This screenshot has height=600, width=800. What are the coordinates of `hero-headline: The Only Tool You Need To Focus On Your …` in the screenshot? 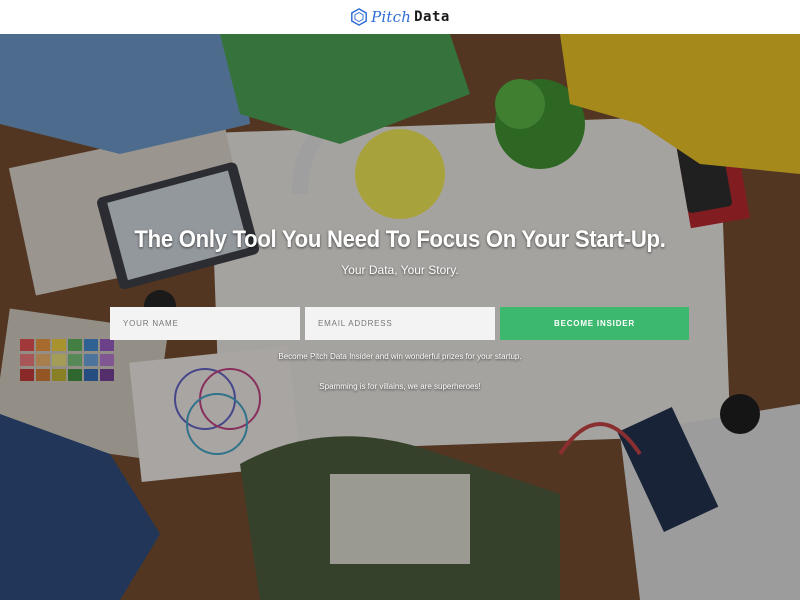 It's located at (400, 239).